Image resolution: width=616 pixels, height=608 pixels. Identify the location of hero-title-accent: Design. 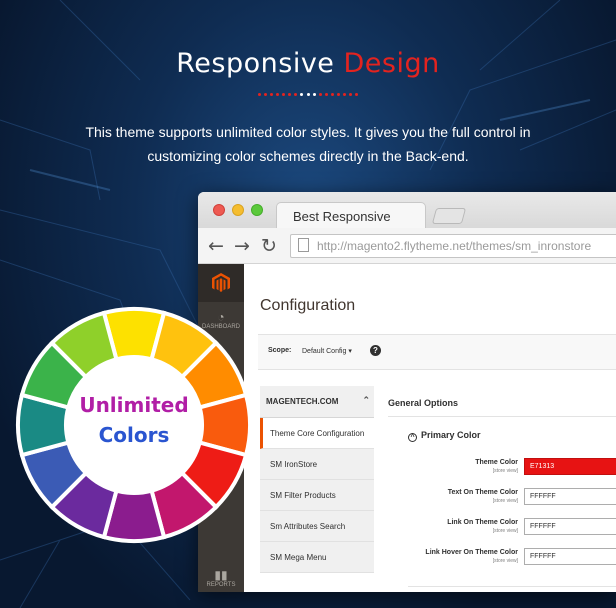
(391, 63).